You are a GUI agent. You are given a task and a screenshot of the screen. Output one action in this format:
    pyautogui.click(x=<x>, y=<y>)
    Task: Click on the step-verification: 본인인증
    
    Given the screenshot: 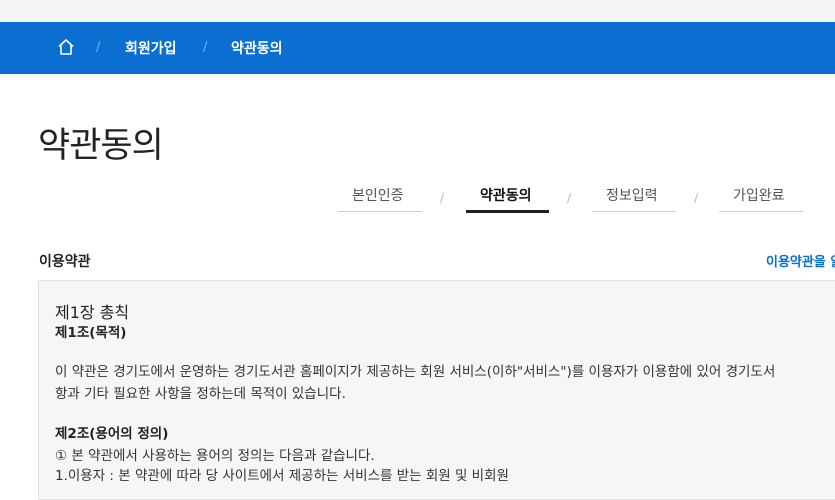 What is the action you would take?
    pyautogui.click(x=378, y=195)
    